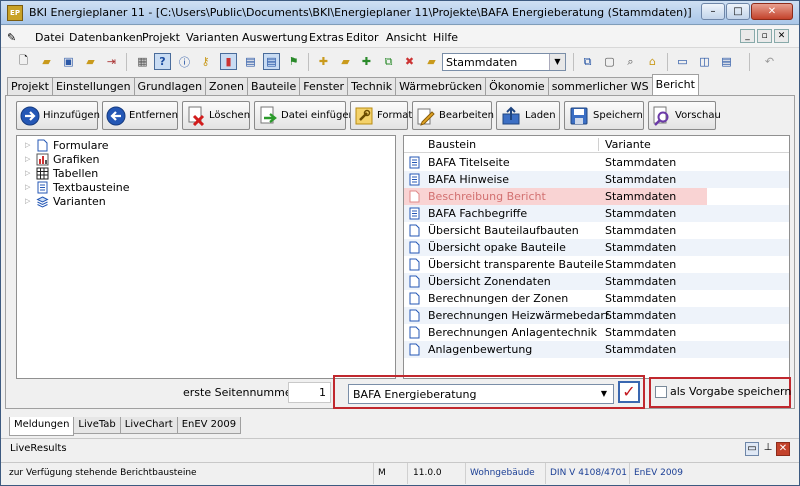  Describe the element at coordinates (726, 61) in the screenshot. I see `layout-cascade-icon: ▤` at that location.